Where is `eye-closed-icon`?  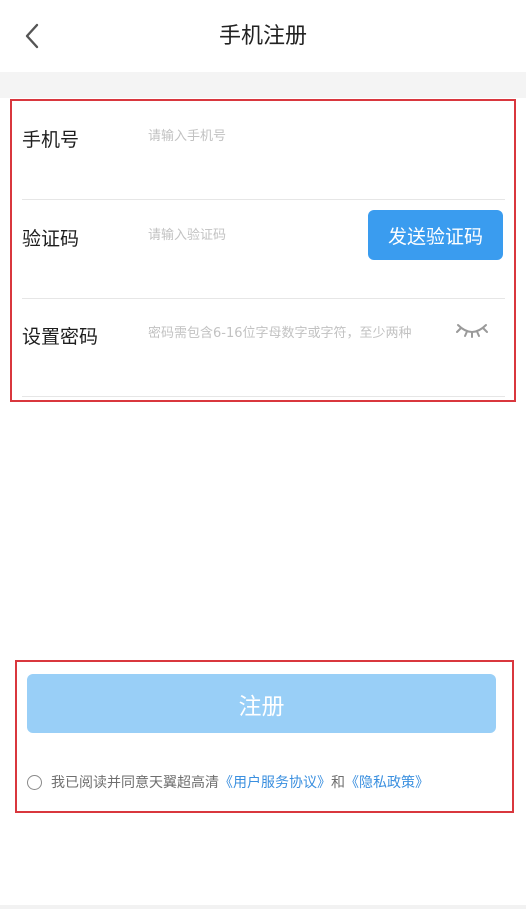
eye-closed-icon is located at coordinates (472, 330).